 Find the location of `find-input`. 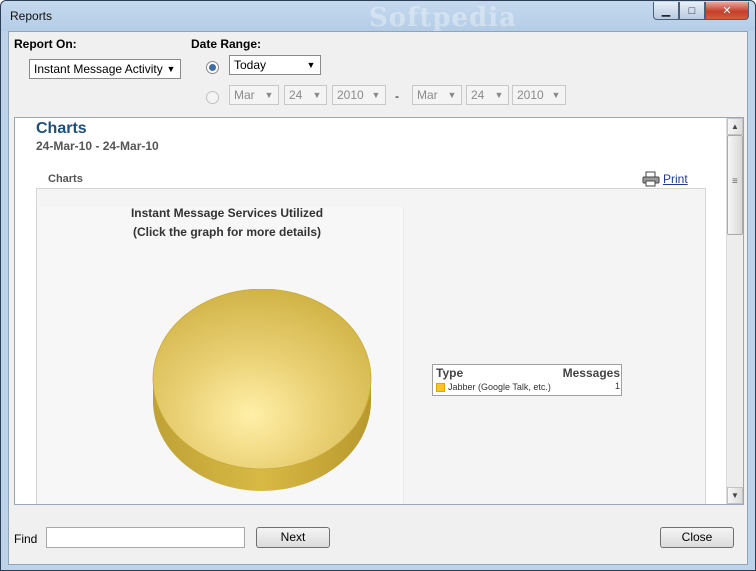

find-input is located at coordinates (145, 537).